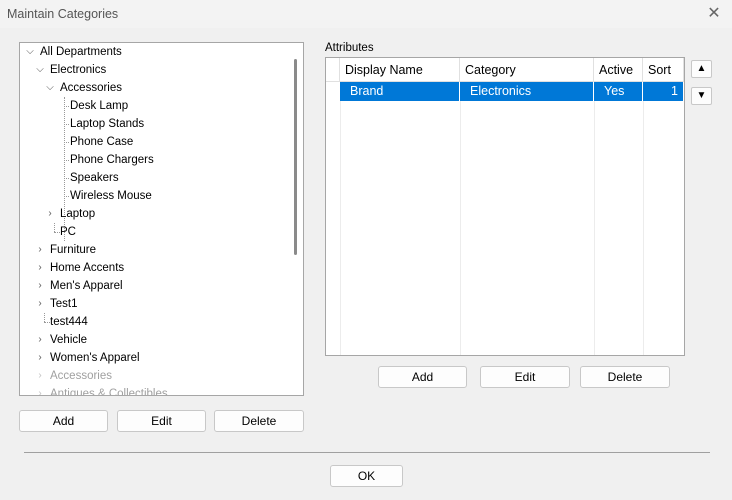  What do you see at coordinates (87, 268) in the screenshot?
I see `tree-item-label: Home Accents` at bounding box center [87, 268].